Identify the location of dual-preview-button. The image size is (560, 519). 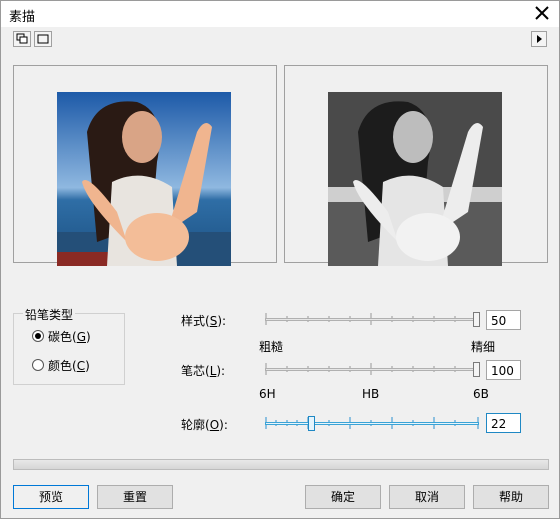
(22, 39).